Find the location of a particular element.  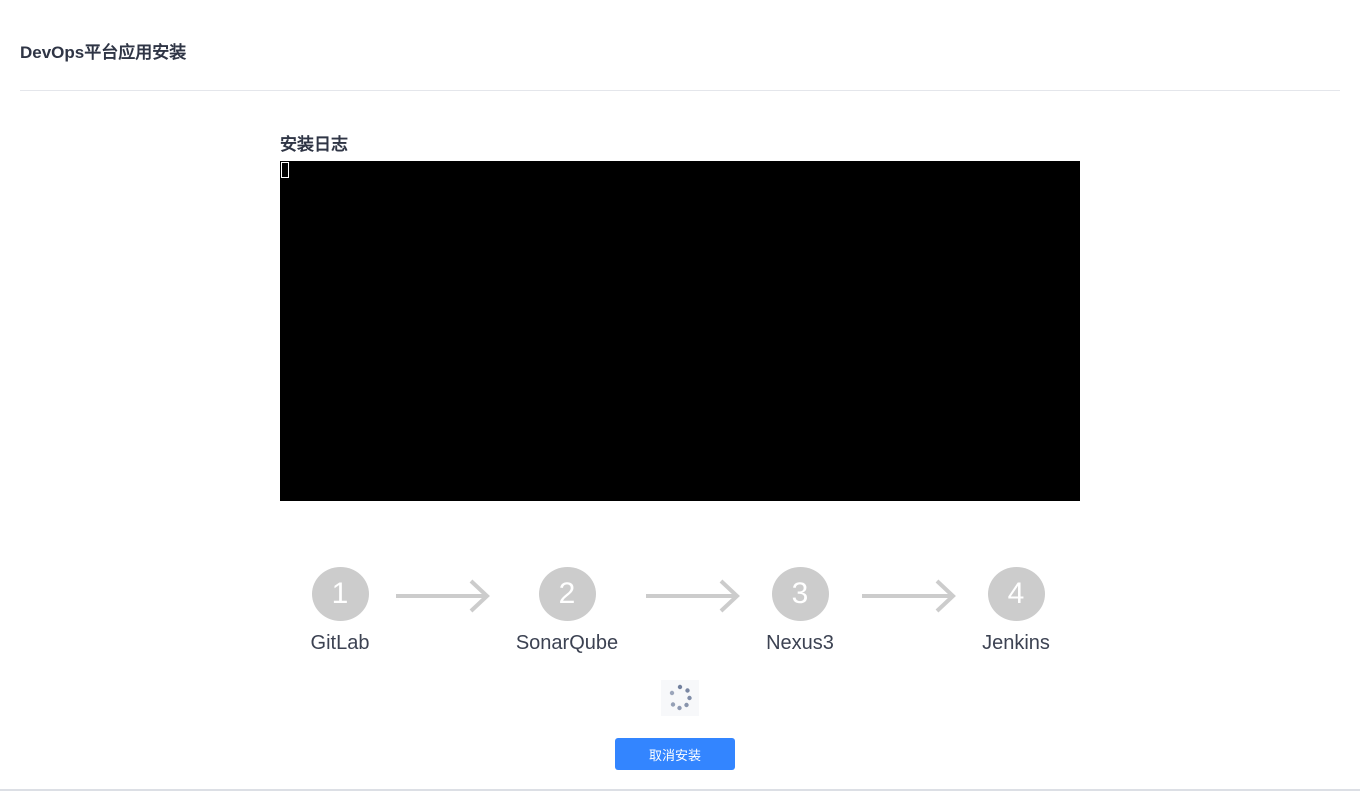

page-title: DevOps平台应用安装 is located at coordinates (103, 52).